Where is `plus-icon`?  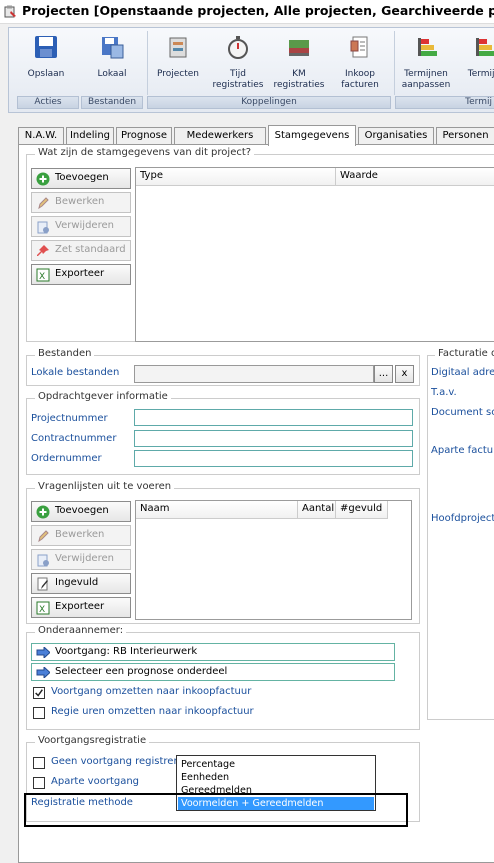 plus-icon is located at coordinates (43, 179).